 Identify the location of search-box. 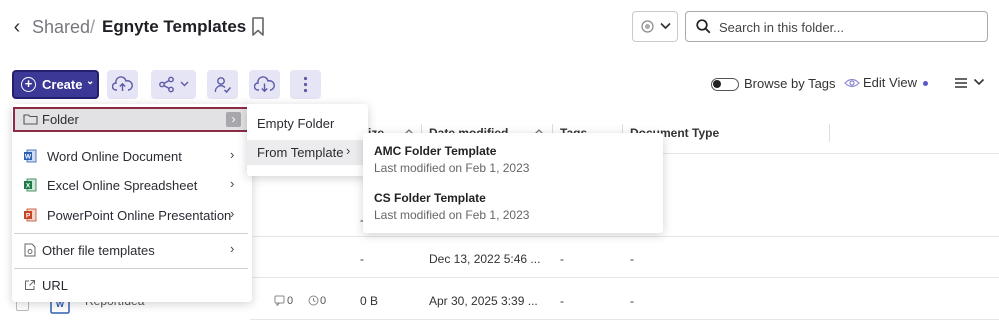
(836, 26).